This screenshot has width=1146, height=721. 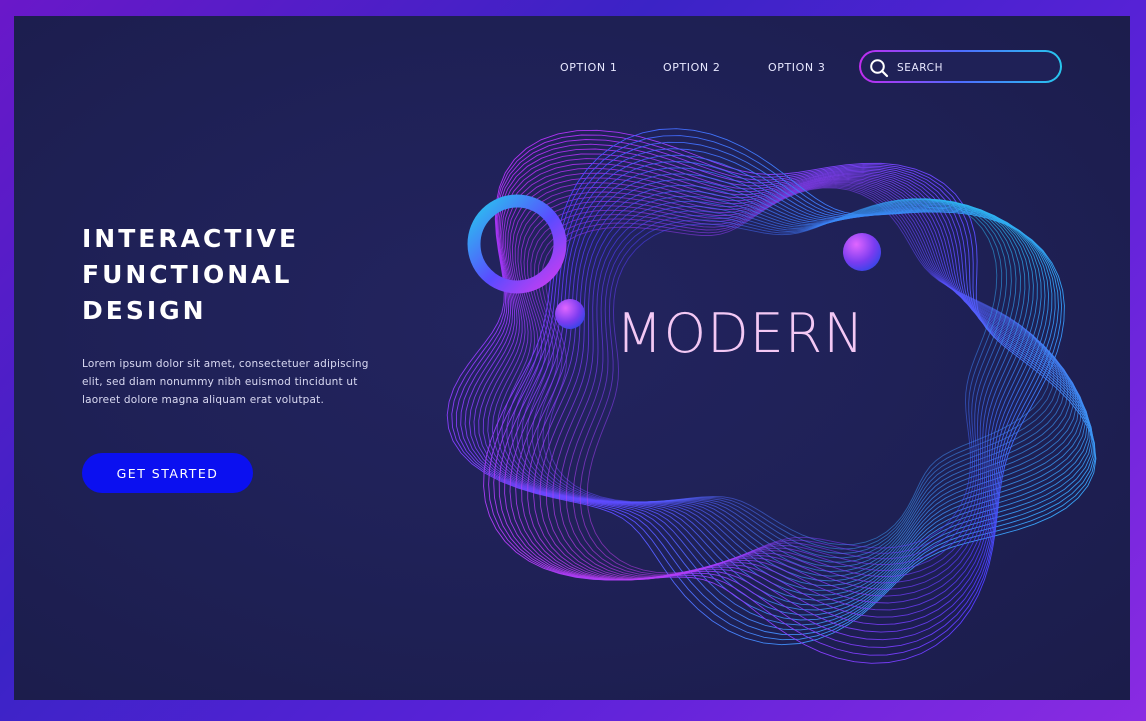 I want to click on hero-title: INTERACTIVE FUNCTIONAL DESIGN, so click(x=190, y=275).